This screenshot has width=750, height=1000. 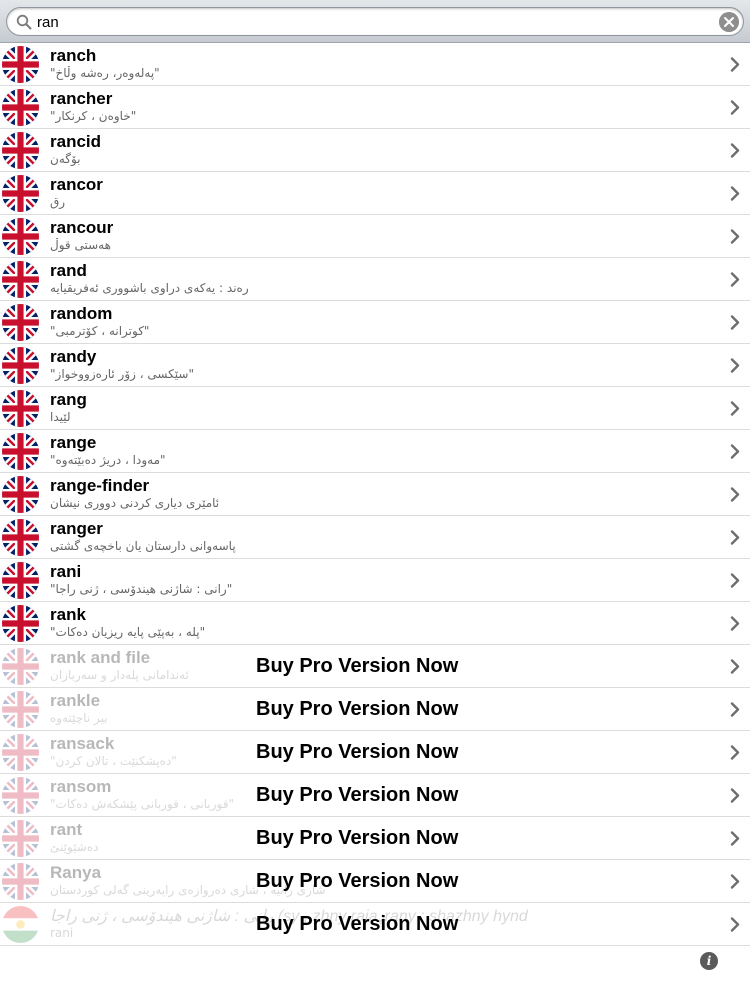 What do you see at coordinates (375, 451) in the screenshot?
I see `list-item: range "مەودا ، دریژ دەبێتەوە"` at bounding box center [375, 451].